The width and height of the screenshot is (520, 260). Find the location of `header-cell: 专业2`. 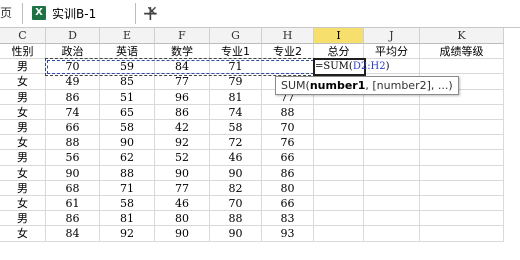

header-cell: 专业2 is located at coordinates (288, 51).